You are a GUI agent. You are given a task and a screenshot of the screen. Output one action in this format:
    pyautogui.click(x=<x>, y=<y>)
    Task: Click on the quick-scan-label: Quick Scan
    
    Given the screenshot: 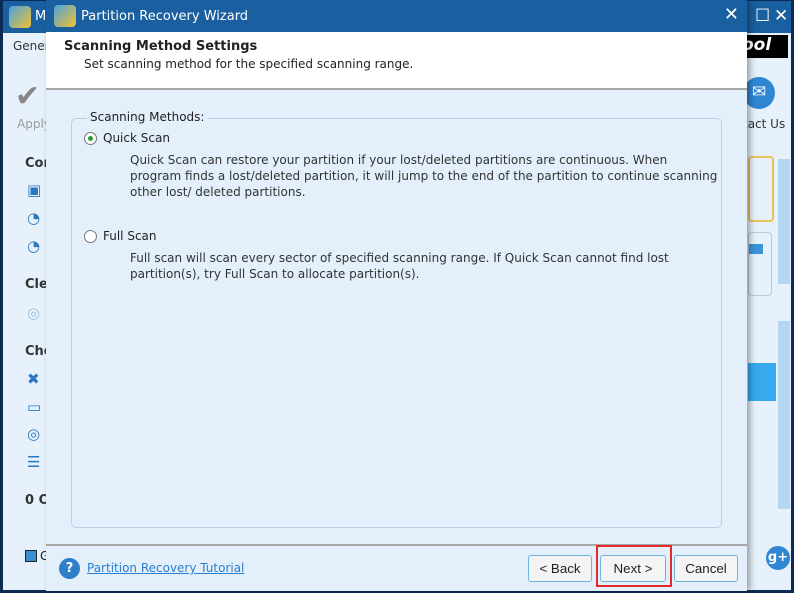 What is the action you would take?
    pyautogui.click(x=136, y=138)
    